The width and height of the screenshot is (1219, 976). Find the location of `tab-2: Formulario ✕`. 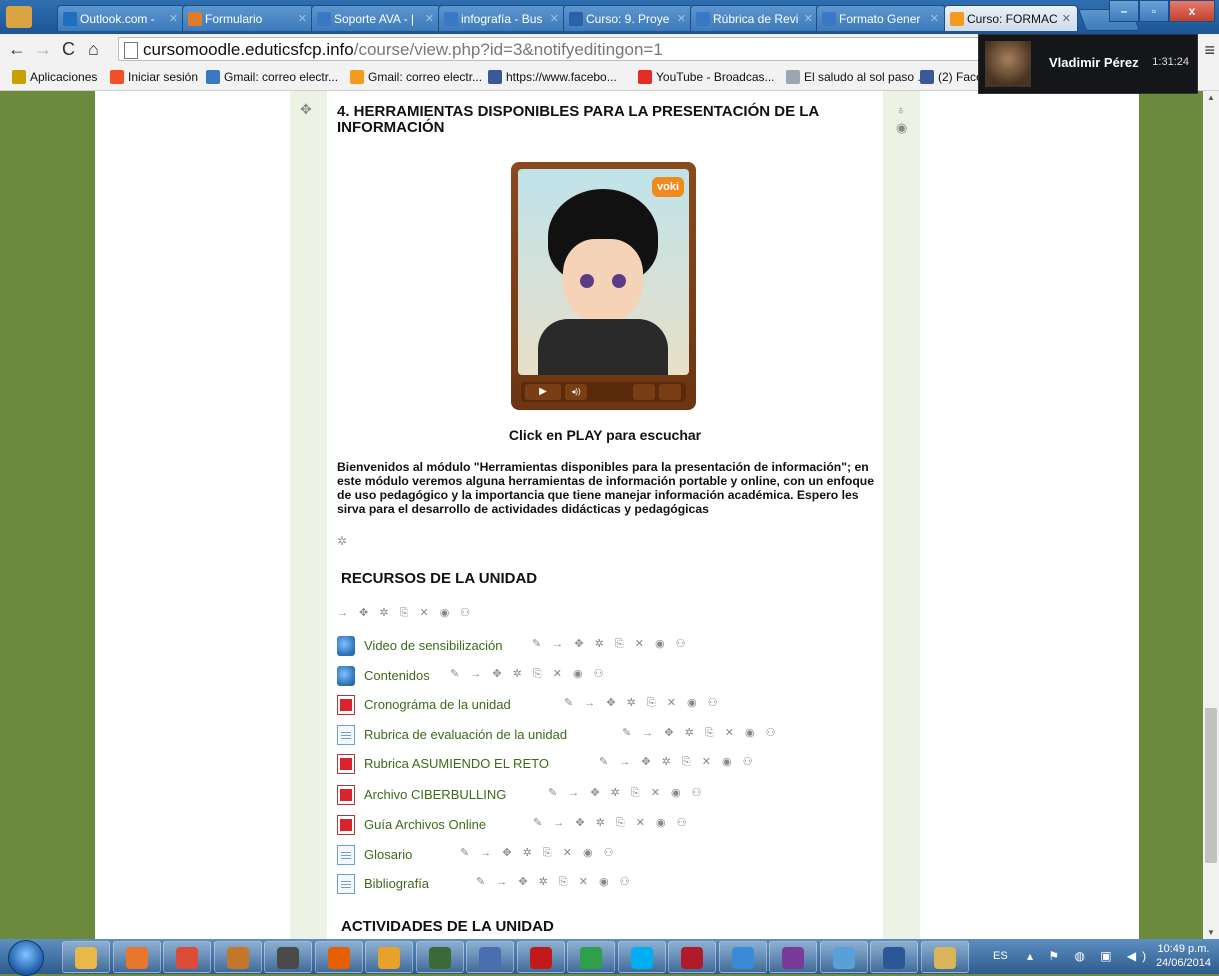

tab-2: Formulario ✕ is located at coordinates (248, 18).